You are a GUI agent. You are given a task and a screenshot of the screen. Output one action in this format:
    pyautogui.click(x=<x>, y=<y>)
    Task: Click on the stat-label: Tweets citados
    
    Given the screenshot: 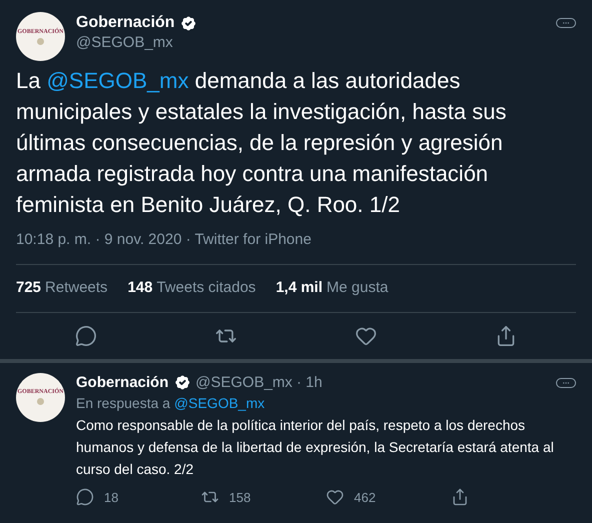 What is the action you would take?
    pyautogui.click(x=206, y=288)
    